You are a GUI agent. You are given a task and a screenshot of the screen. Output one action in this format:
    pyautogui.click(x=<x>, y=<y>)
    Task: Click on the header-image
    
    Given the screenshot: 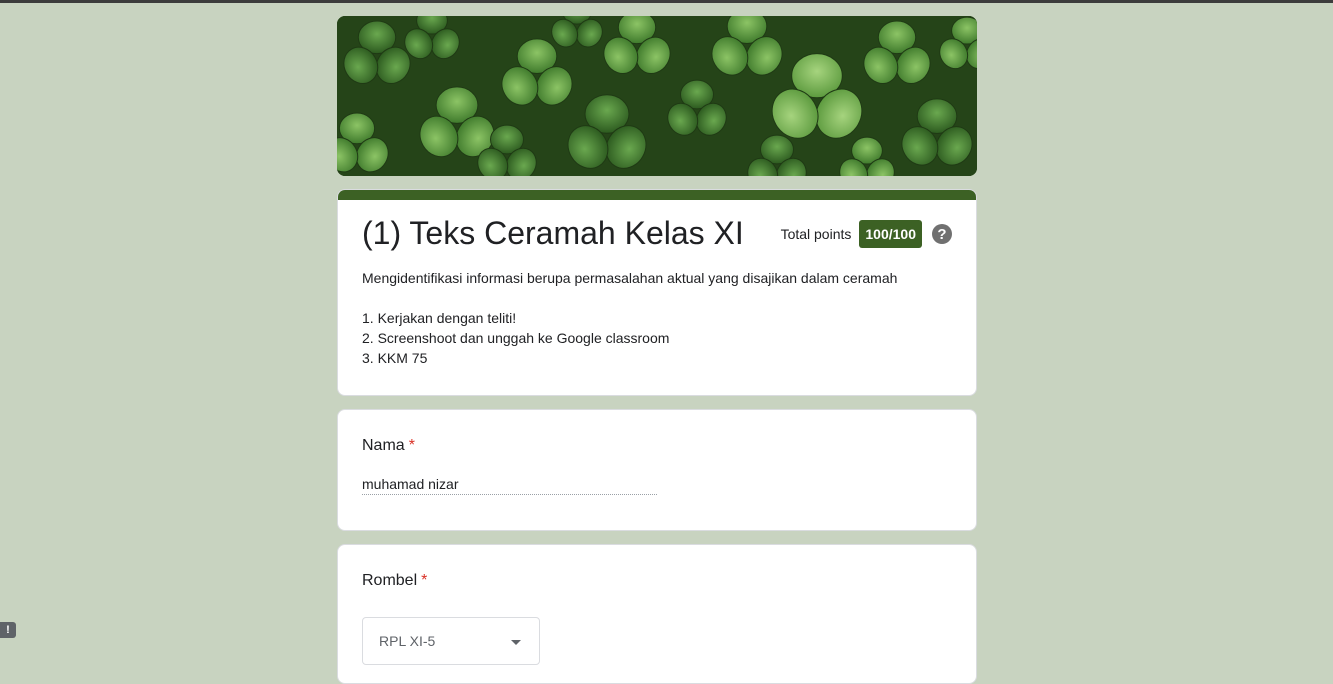 What is the action you would take?
    pyautogui.click(x=657, y=96)
    